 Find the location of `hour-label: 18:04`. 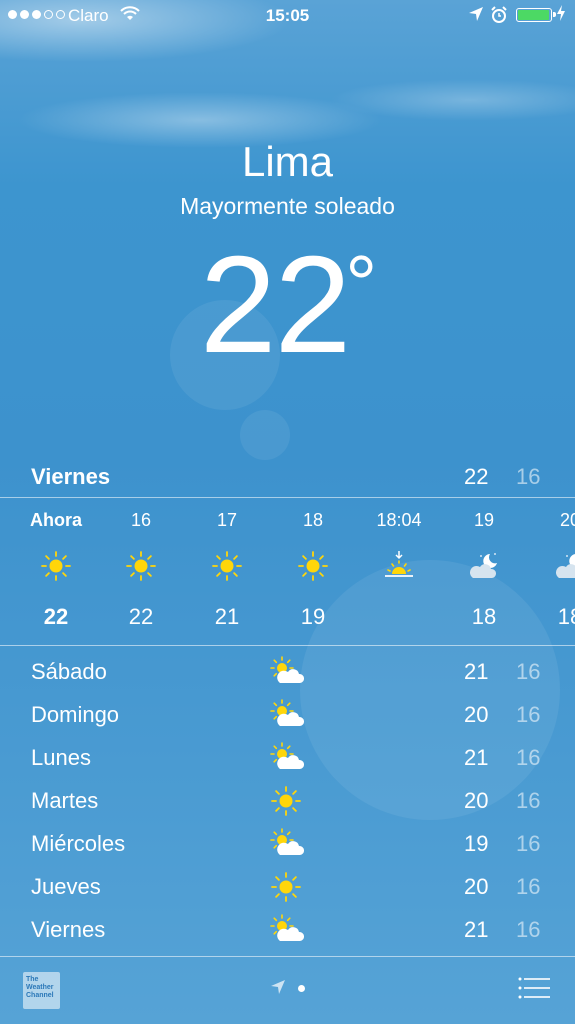

hour-label: 18:04 is located at coordinates (399, 520).